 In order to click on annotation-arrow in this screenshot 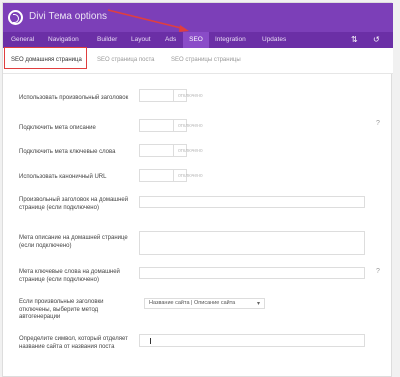, I will do `click(148, 20)`.